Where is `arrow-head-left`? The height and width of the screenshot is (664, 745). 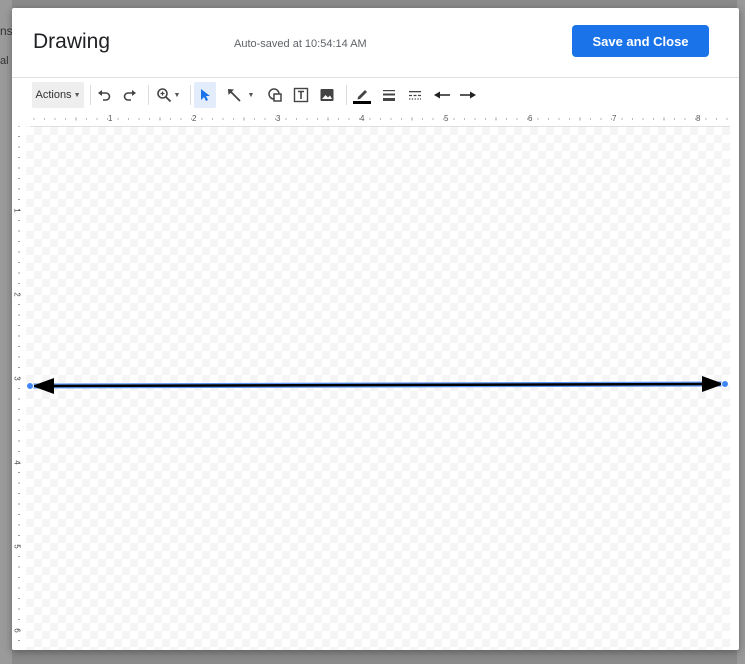
arrow-head-left is located at coordinates (43, 386).